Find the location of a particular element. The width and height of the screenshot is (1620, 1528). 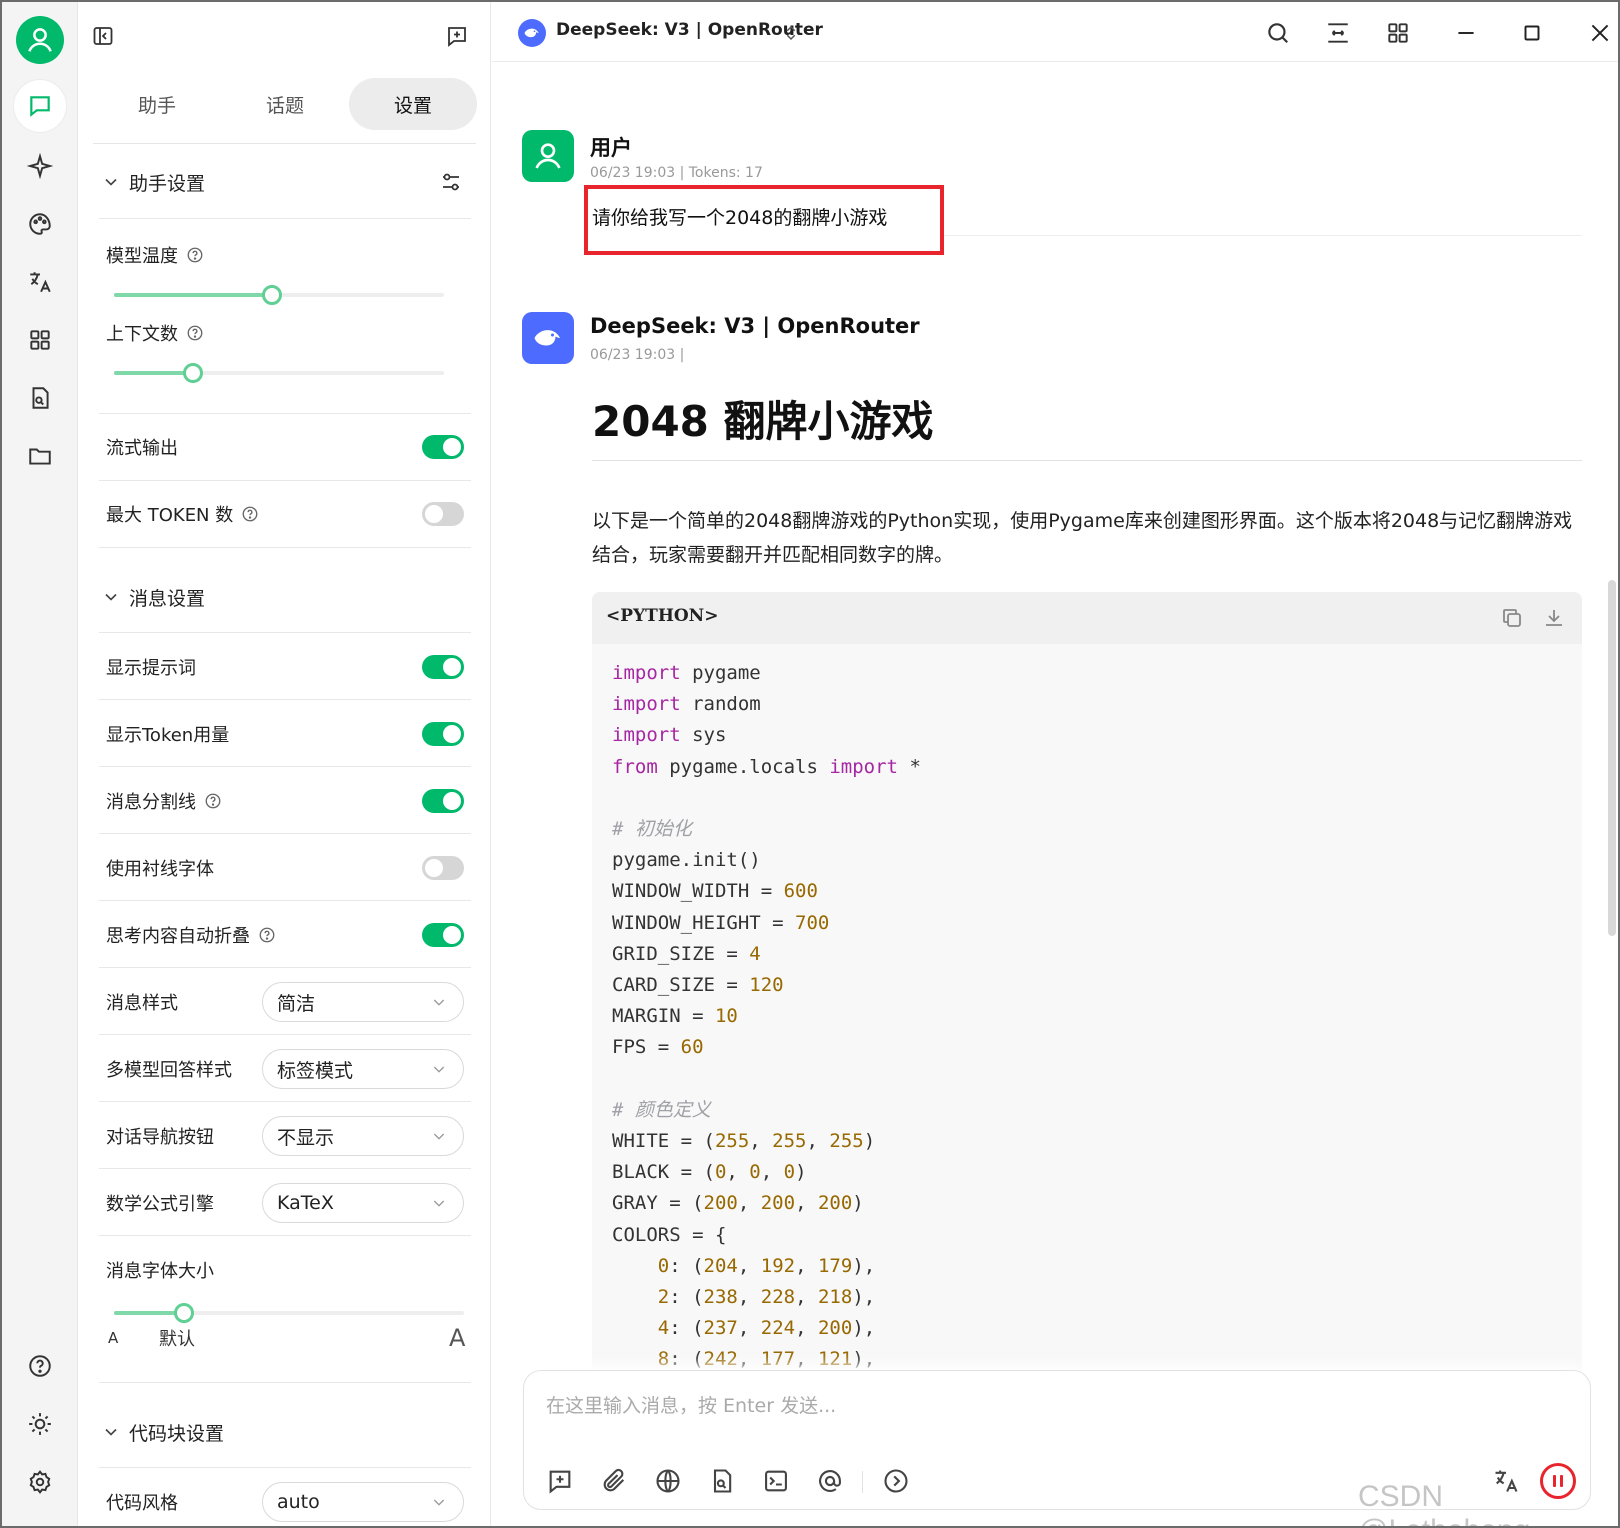

max-token-toggle is located at coordinates (443, 514).